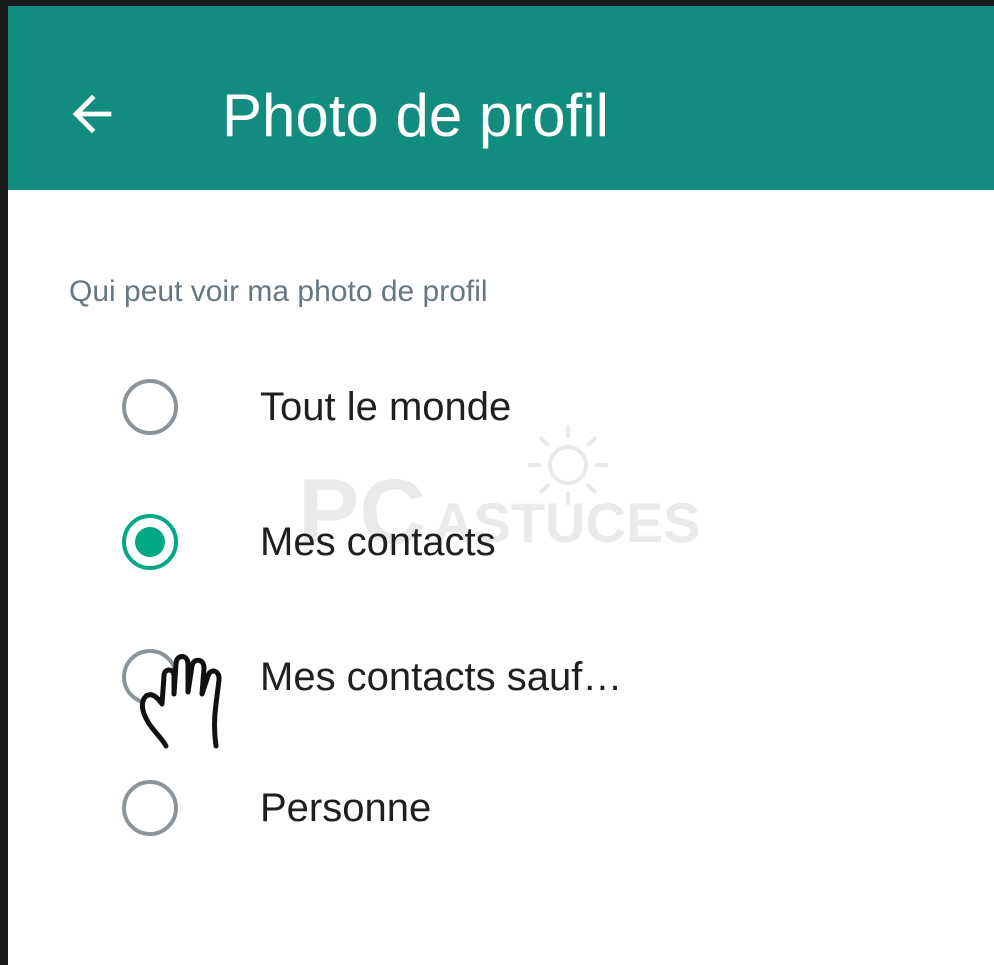  Describe the element at coordinates (150, 542) in the screenshot. I see `radio-button-selected` at that location.